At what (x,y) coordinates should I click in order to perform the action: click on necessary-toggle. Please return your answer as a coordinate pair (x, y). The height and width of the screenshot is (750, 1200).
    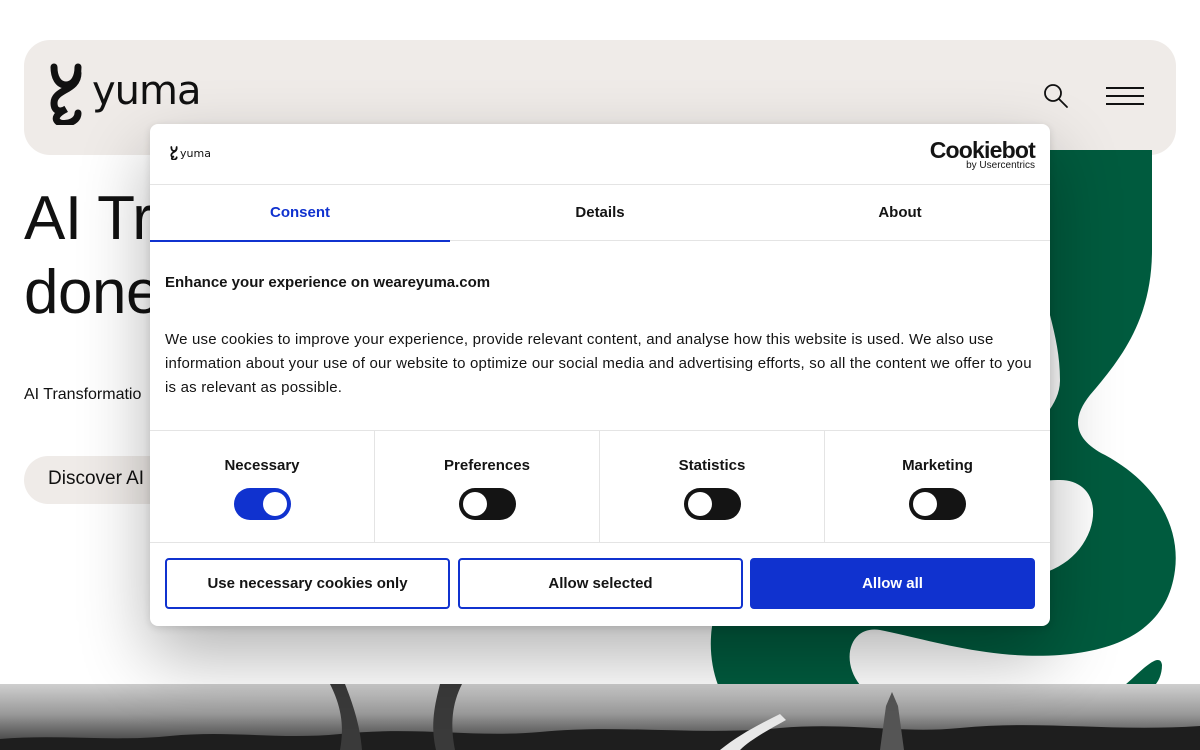
    Looking at the image, I should click on (262, 504).